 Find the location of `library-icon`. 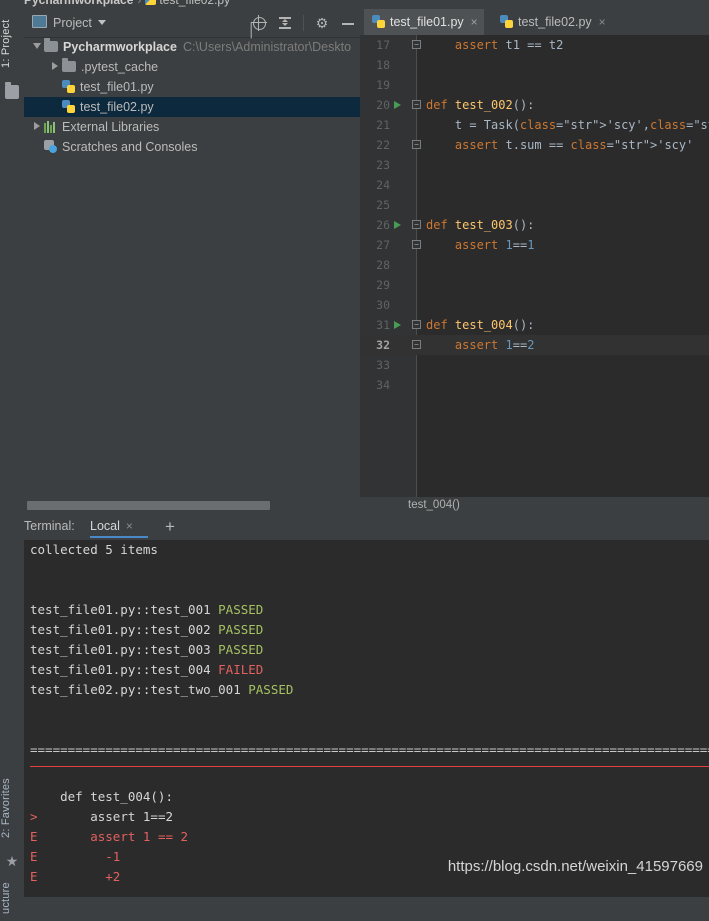

library-icon is located at coordinates (50, 127).